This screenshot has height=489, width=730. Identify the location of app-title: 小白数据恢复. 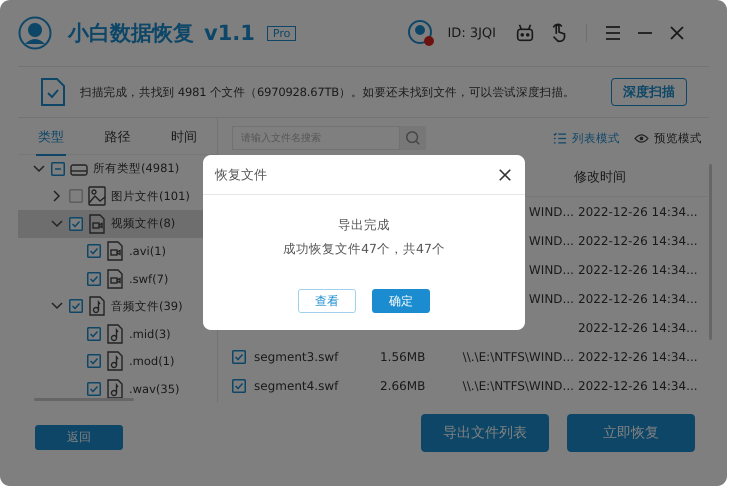
(131, 33).